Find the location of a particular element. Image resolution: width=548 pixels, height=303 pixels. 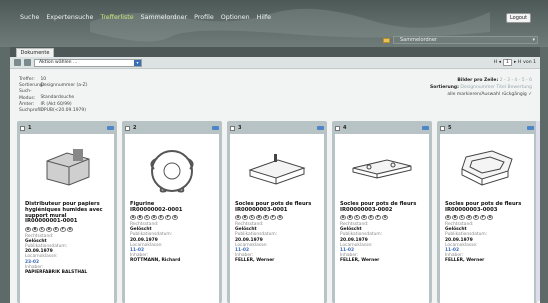

design-number: IR00000003-0003 is located at coordinates (471, 209).